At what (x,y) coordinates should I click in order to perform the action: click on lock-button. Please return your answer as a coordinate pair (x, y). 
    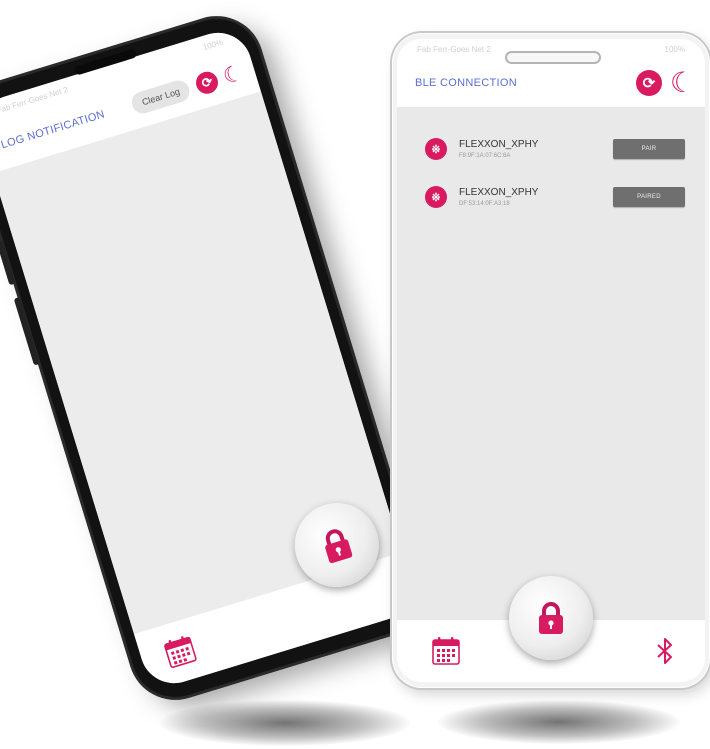
    Looking at the image, I should click on (551, 618).